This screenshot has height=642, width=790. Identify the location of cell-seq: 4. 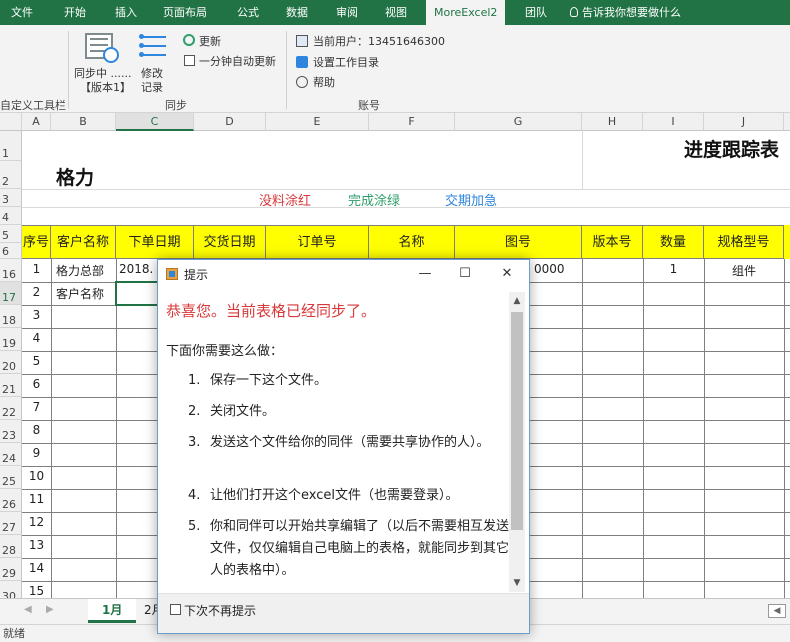
(36, 338).